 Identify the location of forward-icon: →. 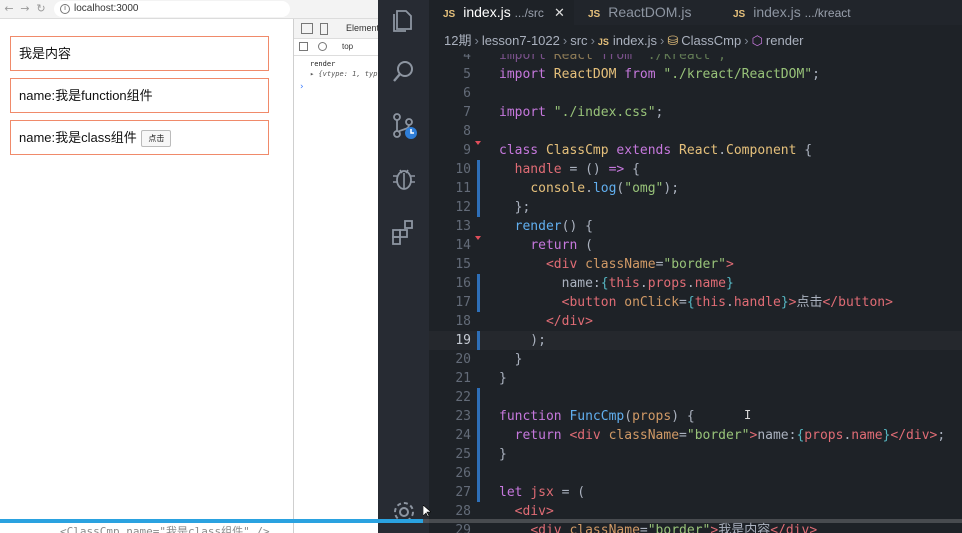
(25, 9).